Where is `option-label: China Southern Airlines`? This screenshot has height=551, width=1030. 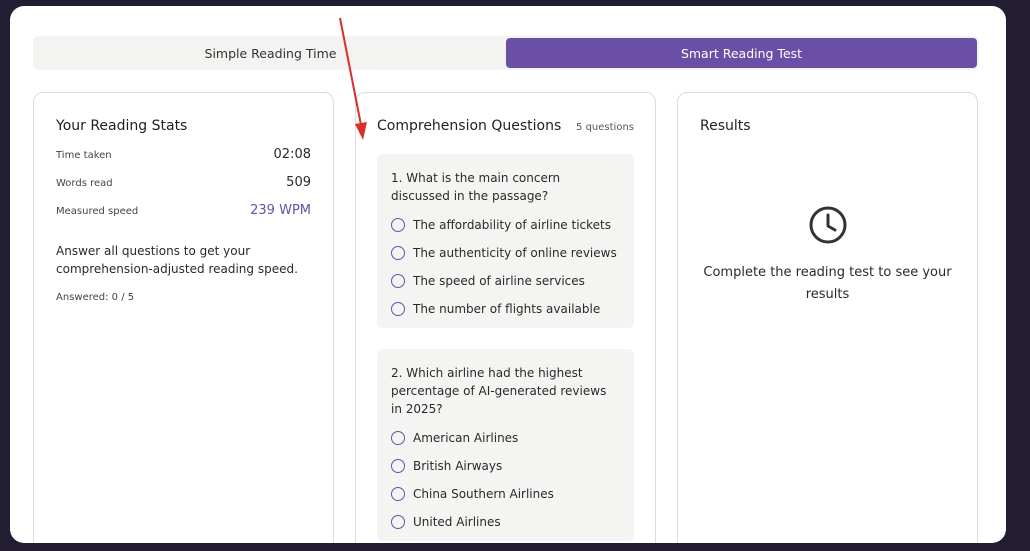
option-label: China Southern Airlines is located at coordinates (483, 494).